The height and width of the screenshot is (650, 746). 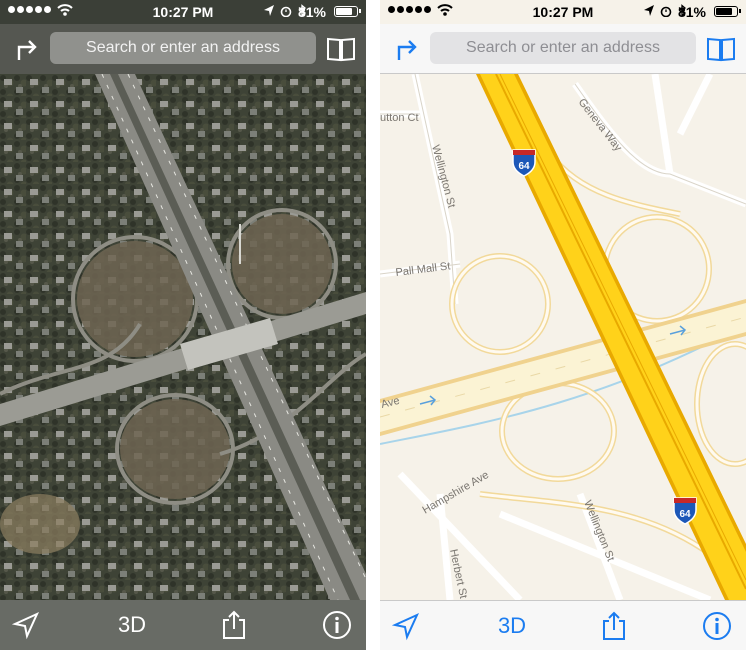 What do you see at coordinates (524, 166) in the screenshot?
I see `interstate-number-top: 64` at bounding box center [524, 166].